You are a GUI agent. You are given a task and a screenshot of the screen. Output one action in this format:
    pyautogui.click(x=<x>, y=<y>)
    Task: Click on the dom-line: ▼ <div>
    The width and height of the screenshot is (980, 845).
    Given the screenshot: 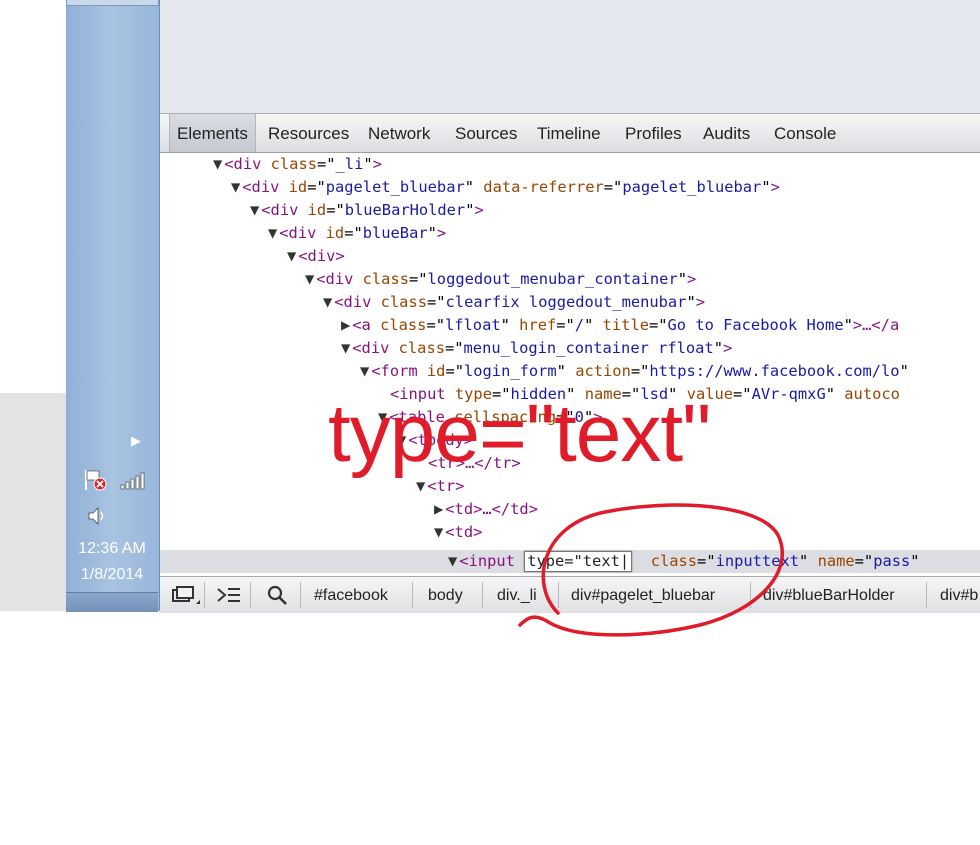 What is the action you would take?
    pyautogui.click(x=316, y=256)
    